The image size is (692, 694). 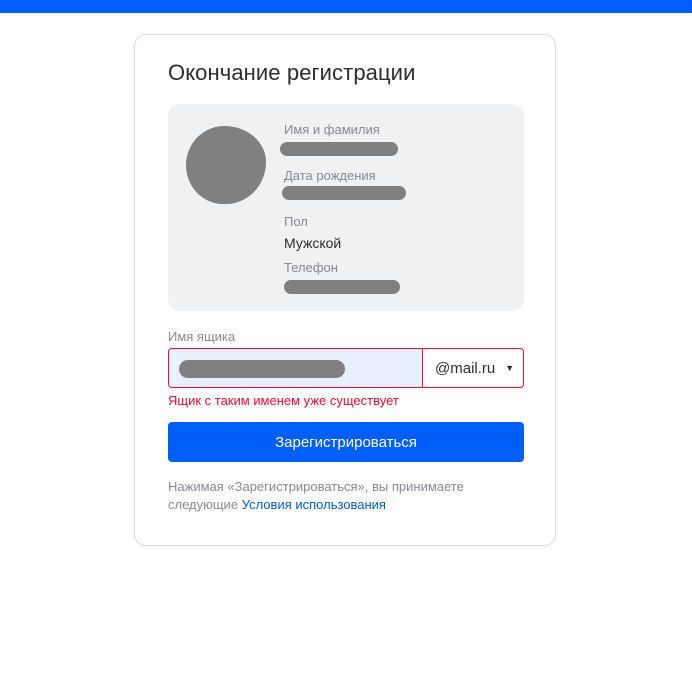 I want to click on redacted-mailbox-name, so click(x=262, y=369).